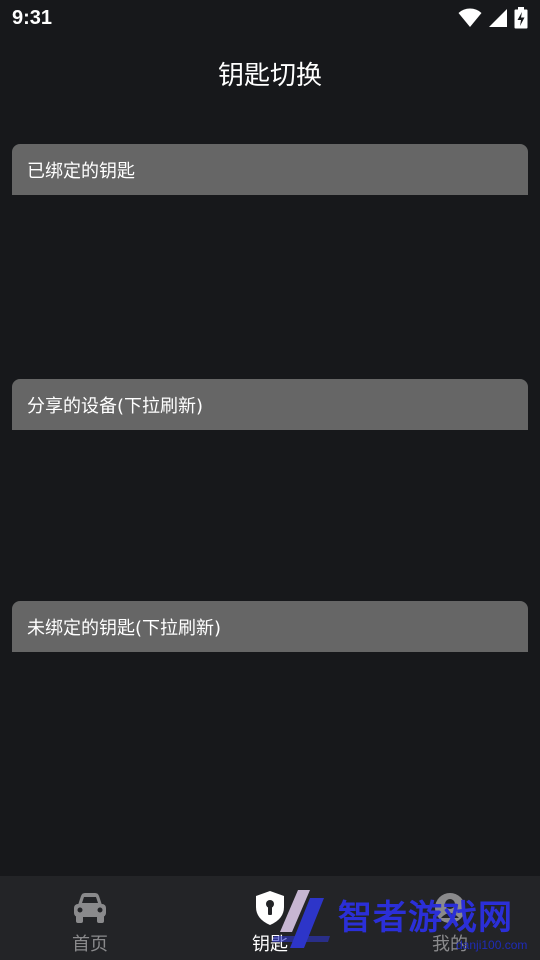 The width and height of the screenshot is (540, 960). What do you see at coordinates (32, 17) in the screenshot?
I see `status-time: 9:31` at bounding box center [32, 17].